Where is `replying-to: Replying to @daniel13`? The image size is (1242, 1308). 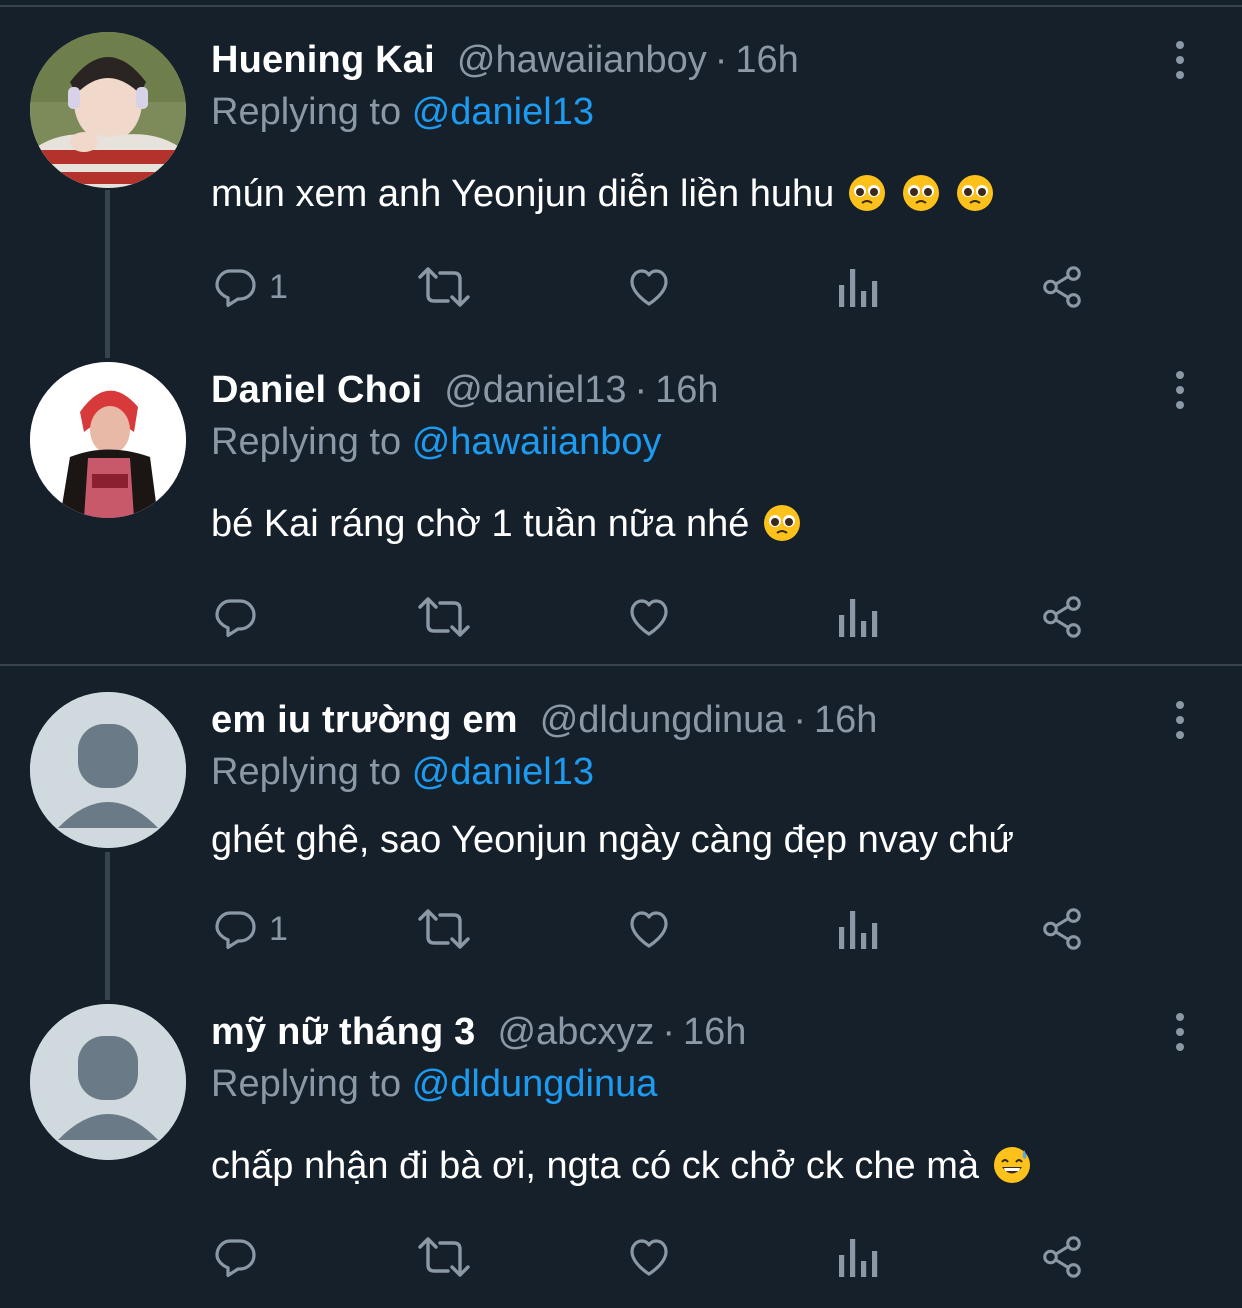
replying-to: Replying to @daniel13 is located at coordinates (402, 112).